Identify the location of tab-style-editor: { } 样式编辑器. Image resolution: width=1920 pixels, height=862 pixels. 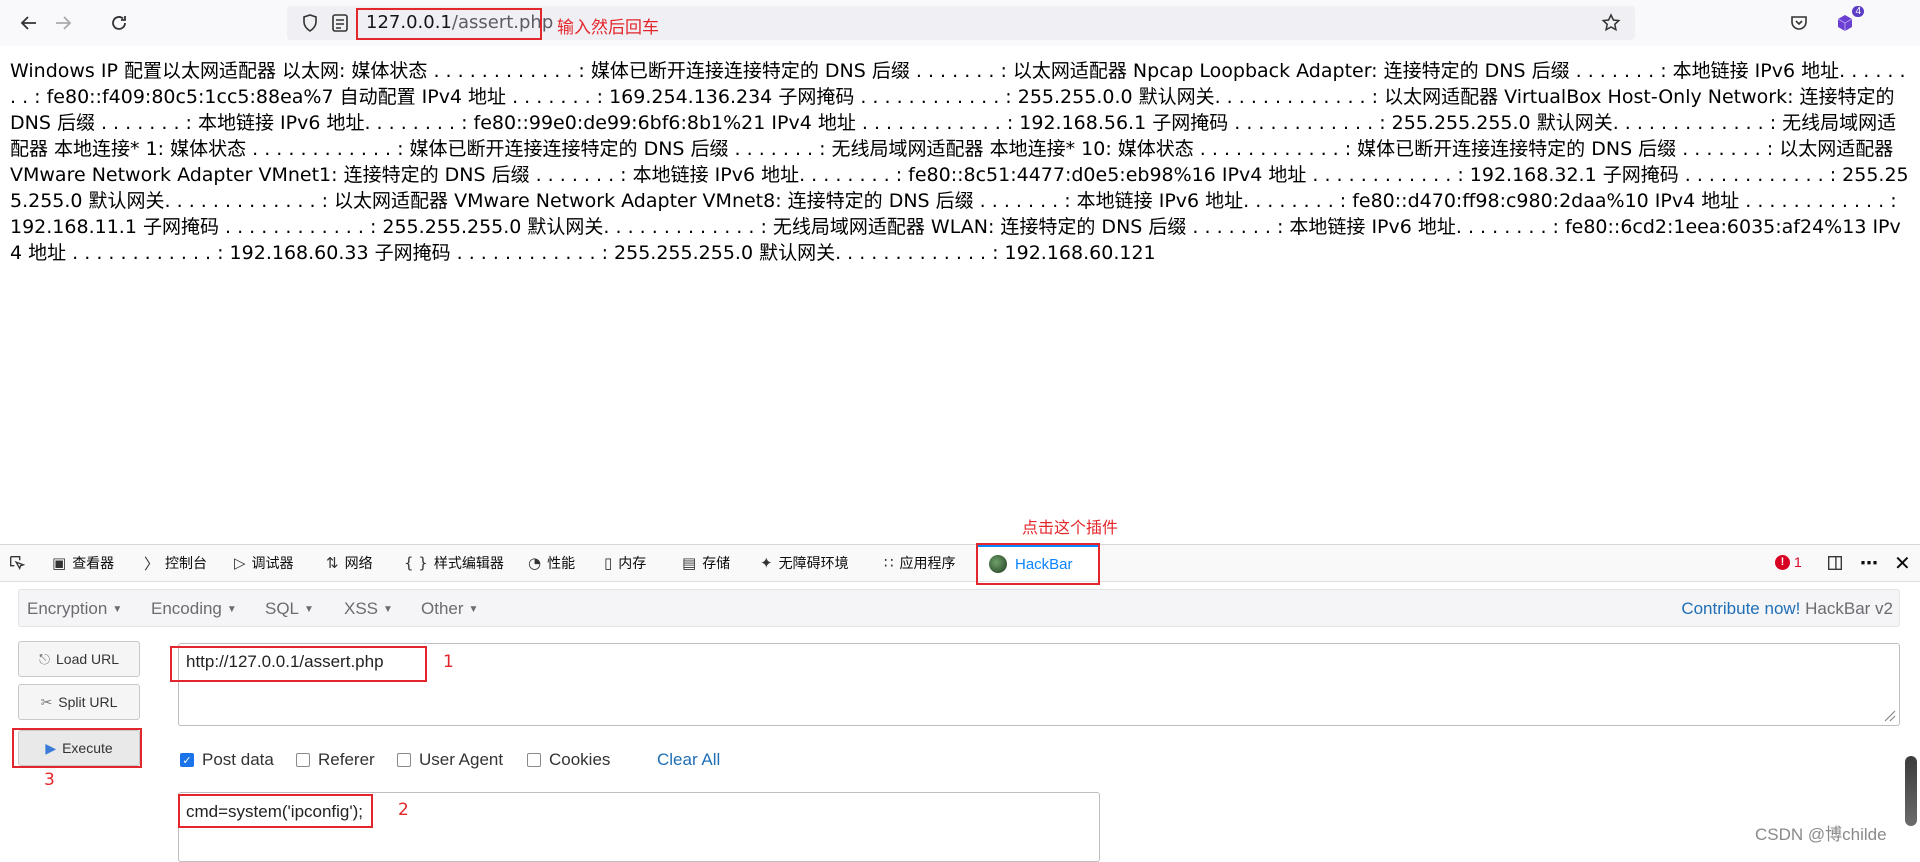
(454, 563).